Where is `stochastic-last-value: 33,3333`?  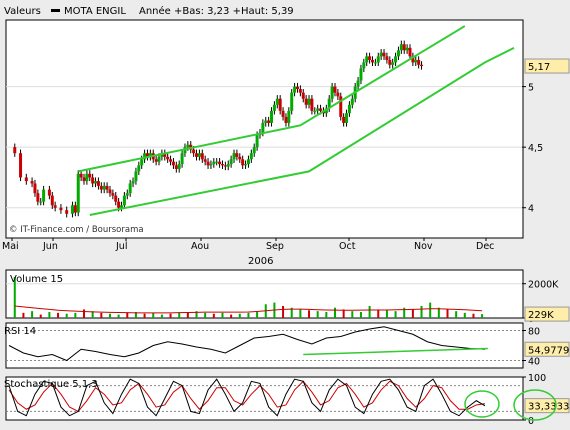 stochastic-last-value: 33,3333 is located at coordinates (548, 407).